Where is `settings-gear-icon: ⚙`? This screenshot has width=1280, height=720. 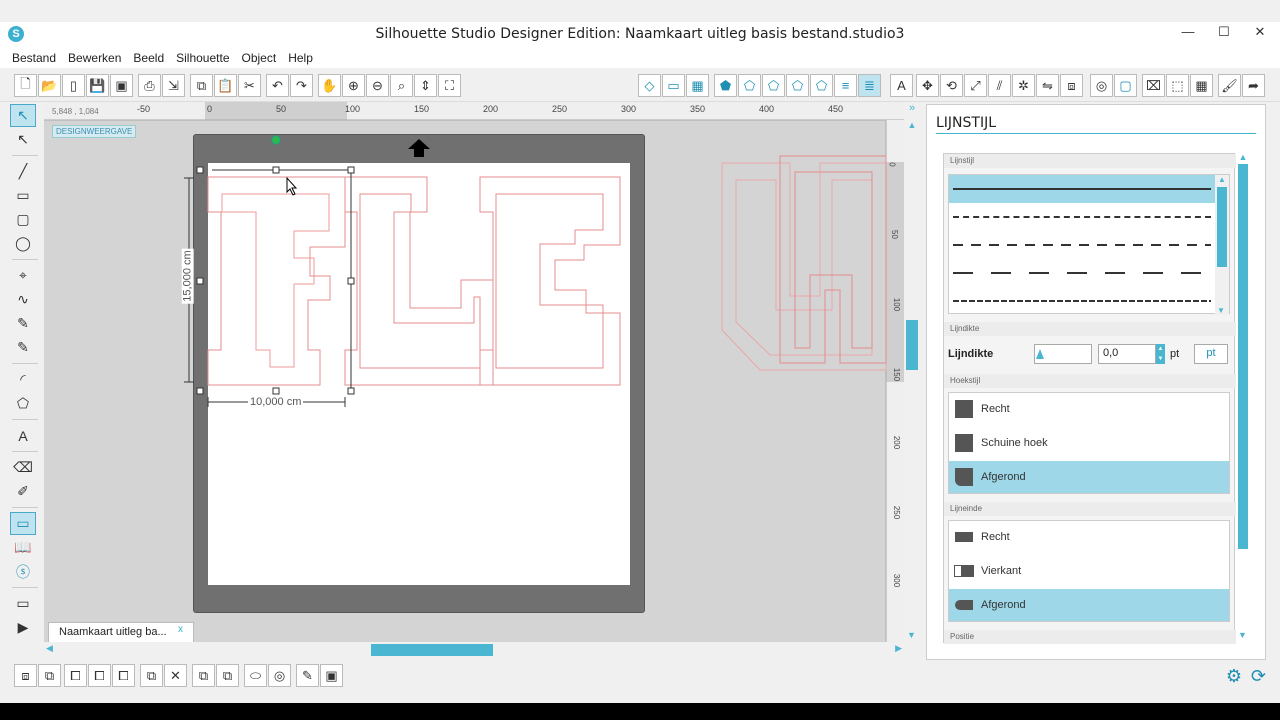 settings-gear-icon: ⚙ is located at coordinates (1234, 676).